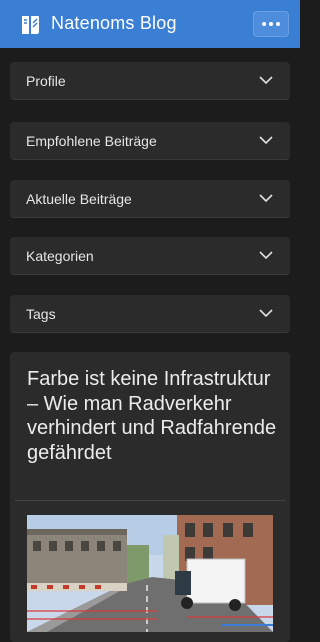  I want to click on panel-tags: Tags, so click(150, 314).